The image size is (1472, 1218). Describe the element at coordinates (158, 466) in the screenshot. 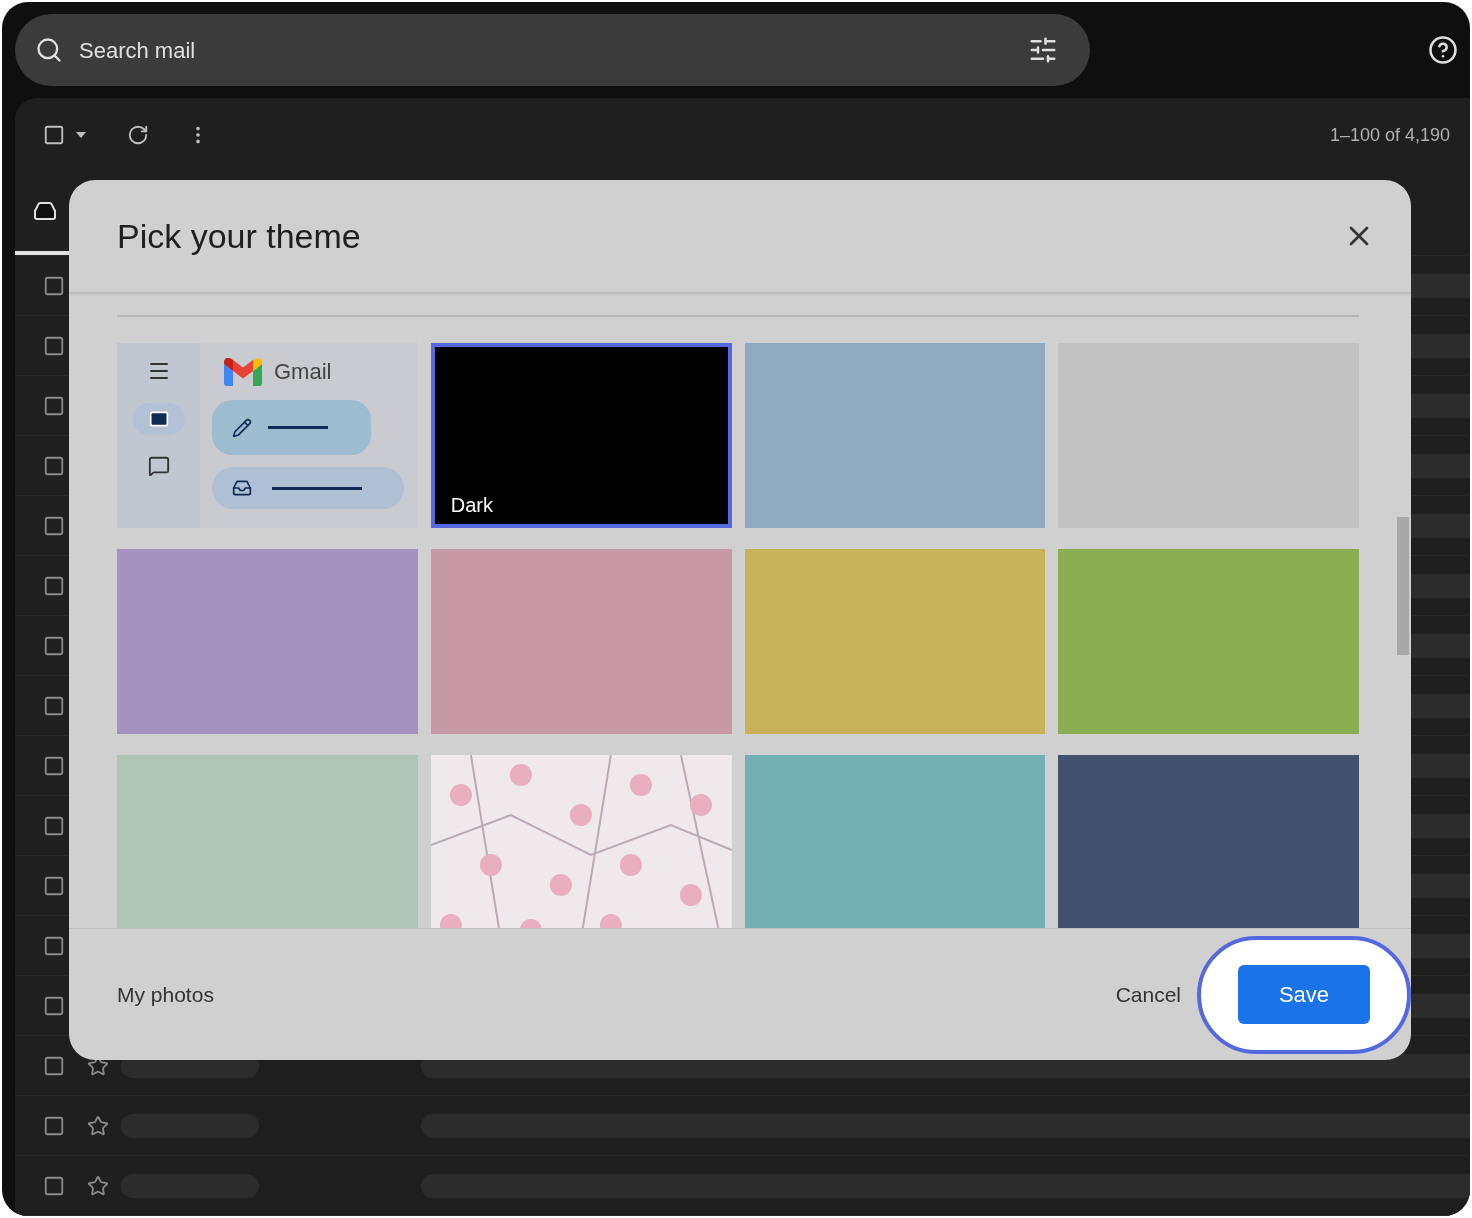

I see `chat-icon` at that location.